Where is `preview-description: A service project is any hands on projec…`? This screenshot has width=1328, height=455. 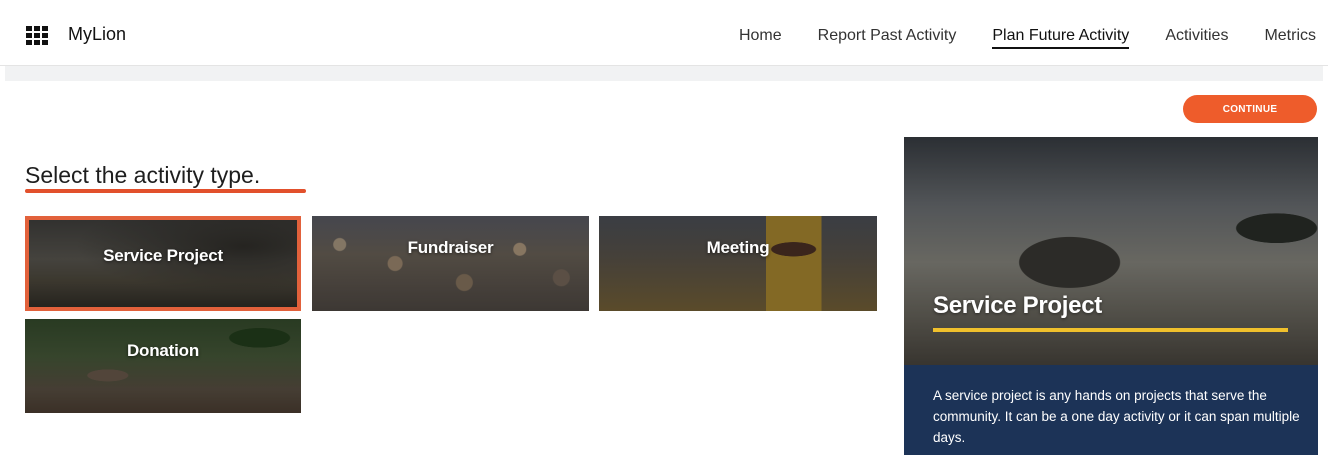
preview-description: A service project is any hands on projec… is located at coordinates (1116, 416).